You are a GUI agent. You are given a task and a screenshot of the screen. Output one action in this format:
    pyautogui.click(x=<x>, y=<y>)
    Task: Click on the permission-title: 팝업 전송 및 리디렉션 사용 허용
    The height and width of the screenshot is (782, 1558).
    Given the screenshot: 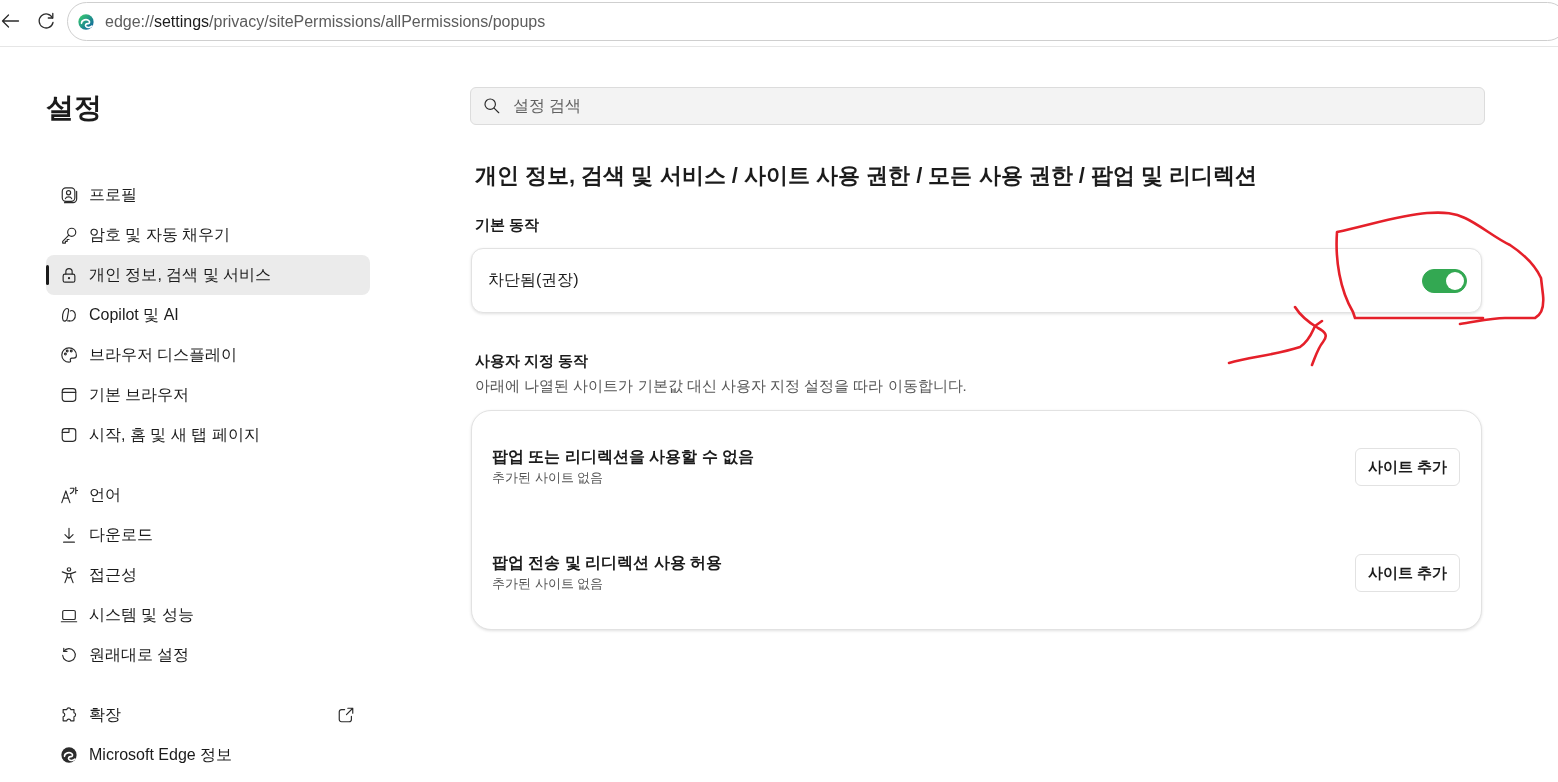 What is the action you would take?
    pyautogui.click(x=607, y=563)
    